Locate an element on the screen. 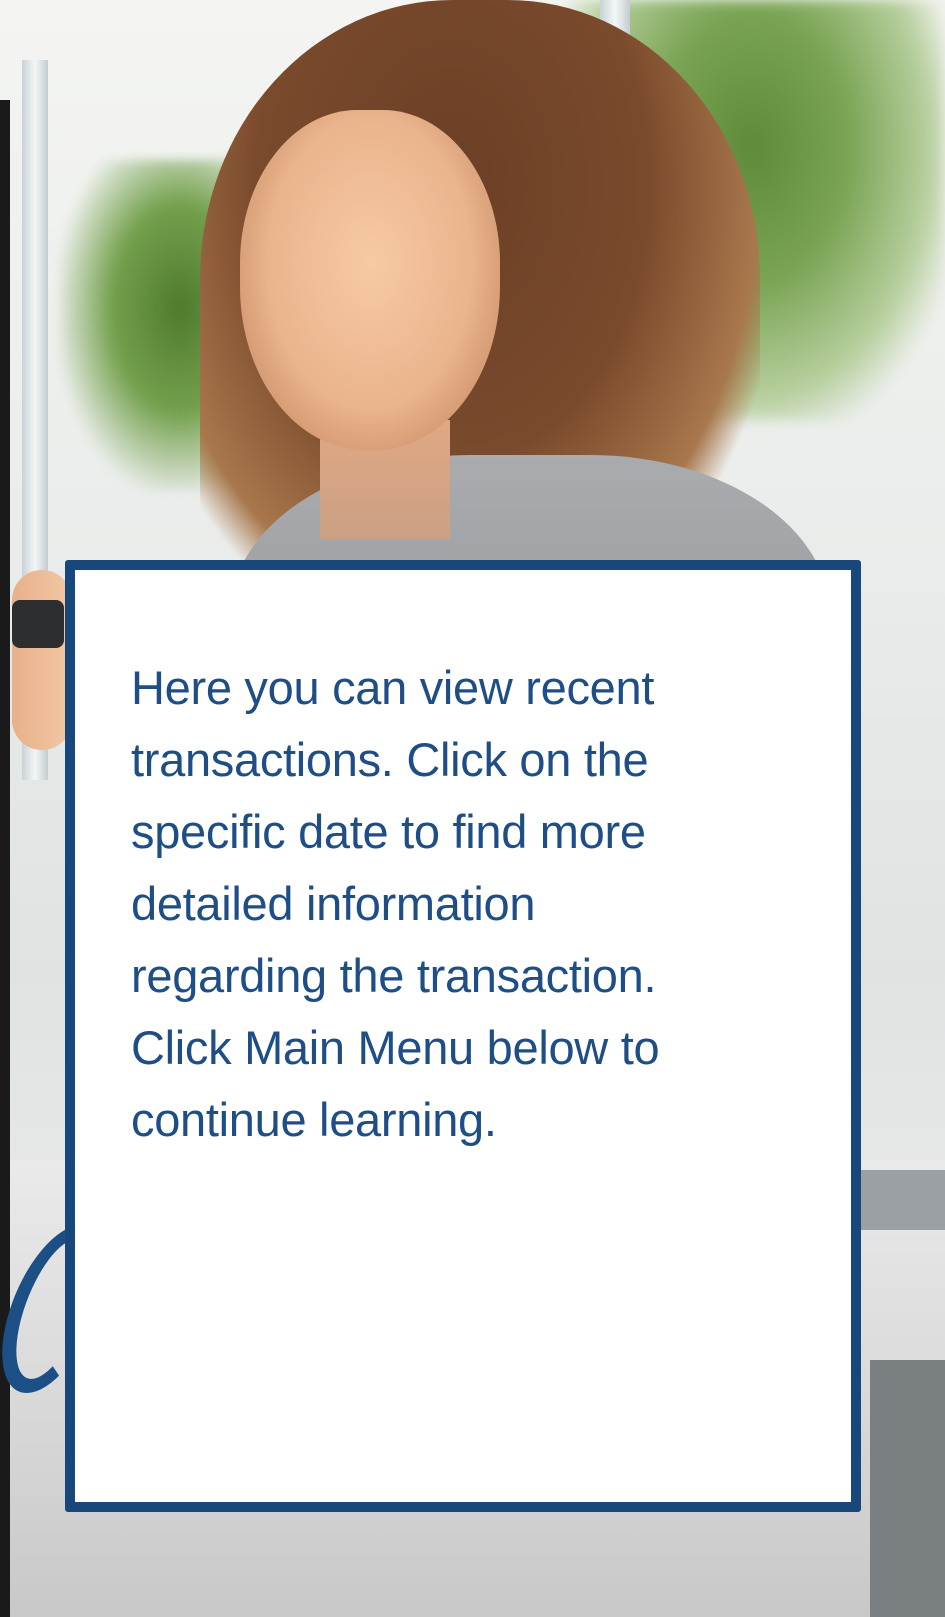  tutorial-line: transactions. Click on the is located at coordinates (390, 759).